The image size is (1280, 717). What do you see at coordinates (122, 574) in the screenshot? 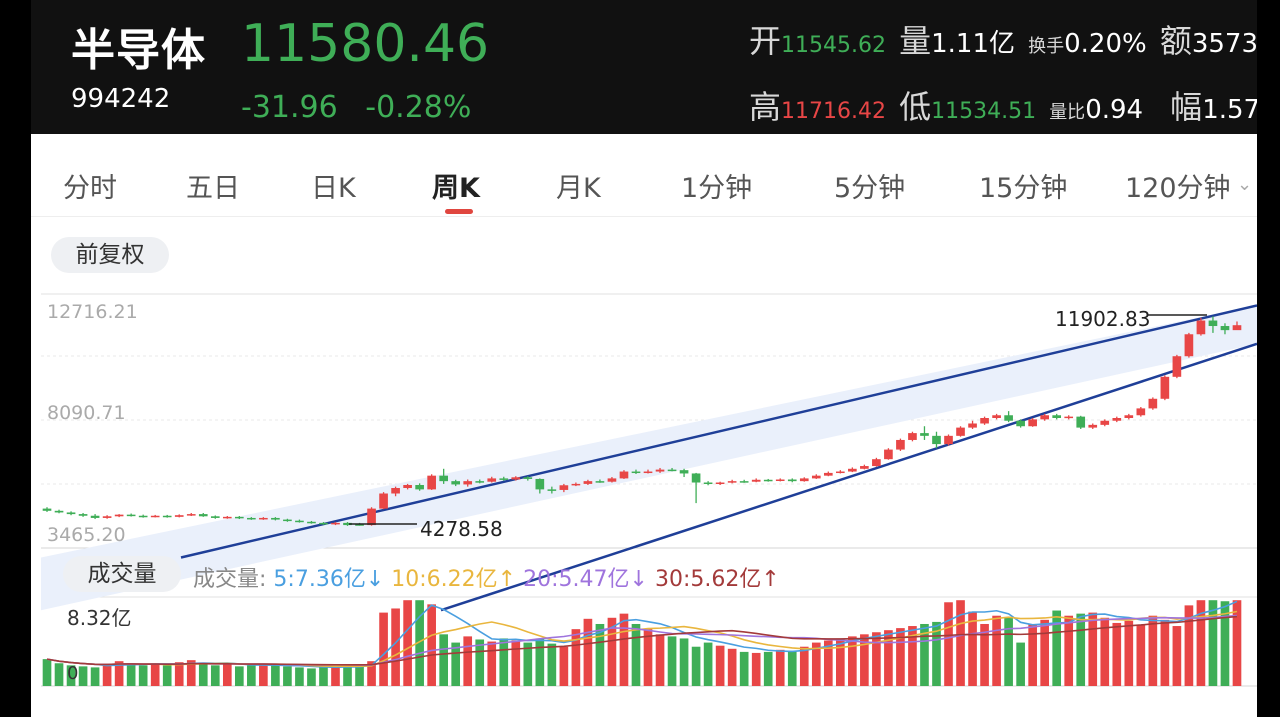
I see `volume-panel-button: 成交量` at bounding box center [122, 574].